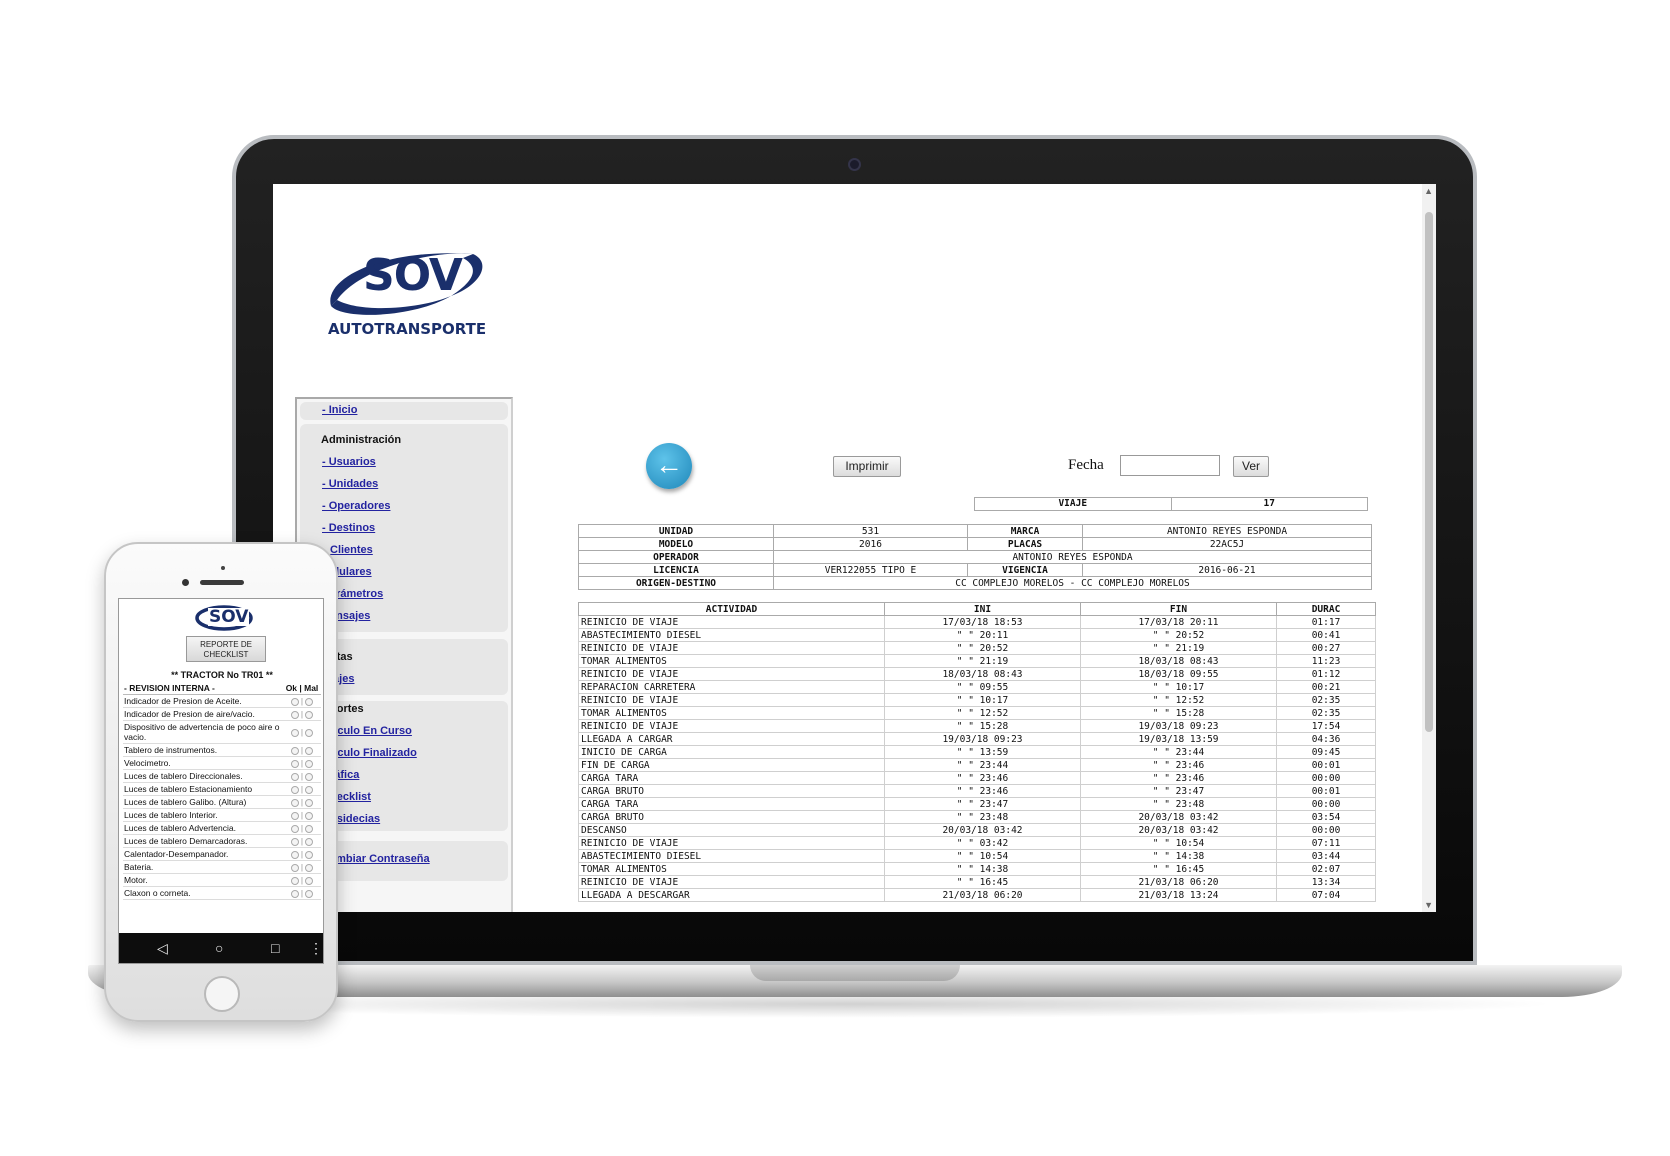  I want to click on checklist-row: Velocimetro. |, so click(222, 763).